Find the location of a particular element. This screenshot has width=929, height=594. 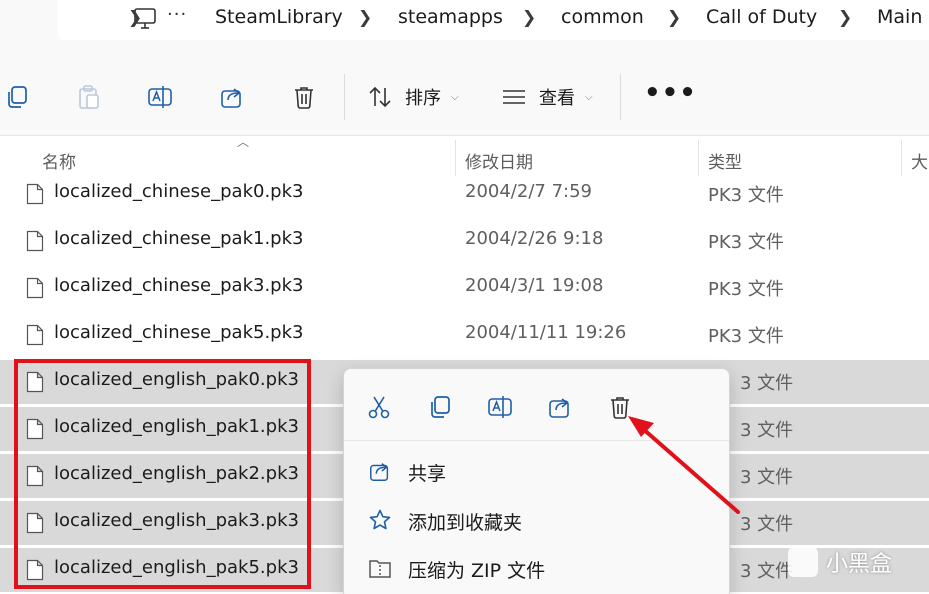

context-menu-item-add-to-favorites: 添加到收藏夹 is located at coordinates (536, 521).